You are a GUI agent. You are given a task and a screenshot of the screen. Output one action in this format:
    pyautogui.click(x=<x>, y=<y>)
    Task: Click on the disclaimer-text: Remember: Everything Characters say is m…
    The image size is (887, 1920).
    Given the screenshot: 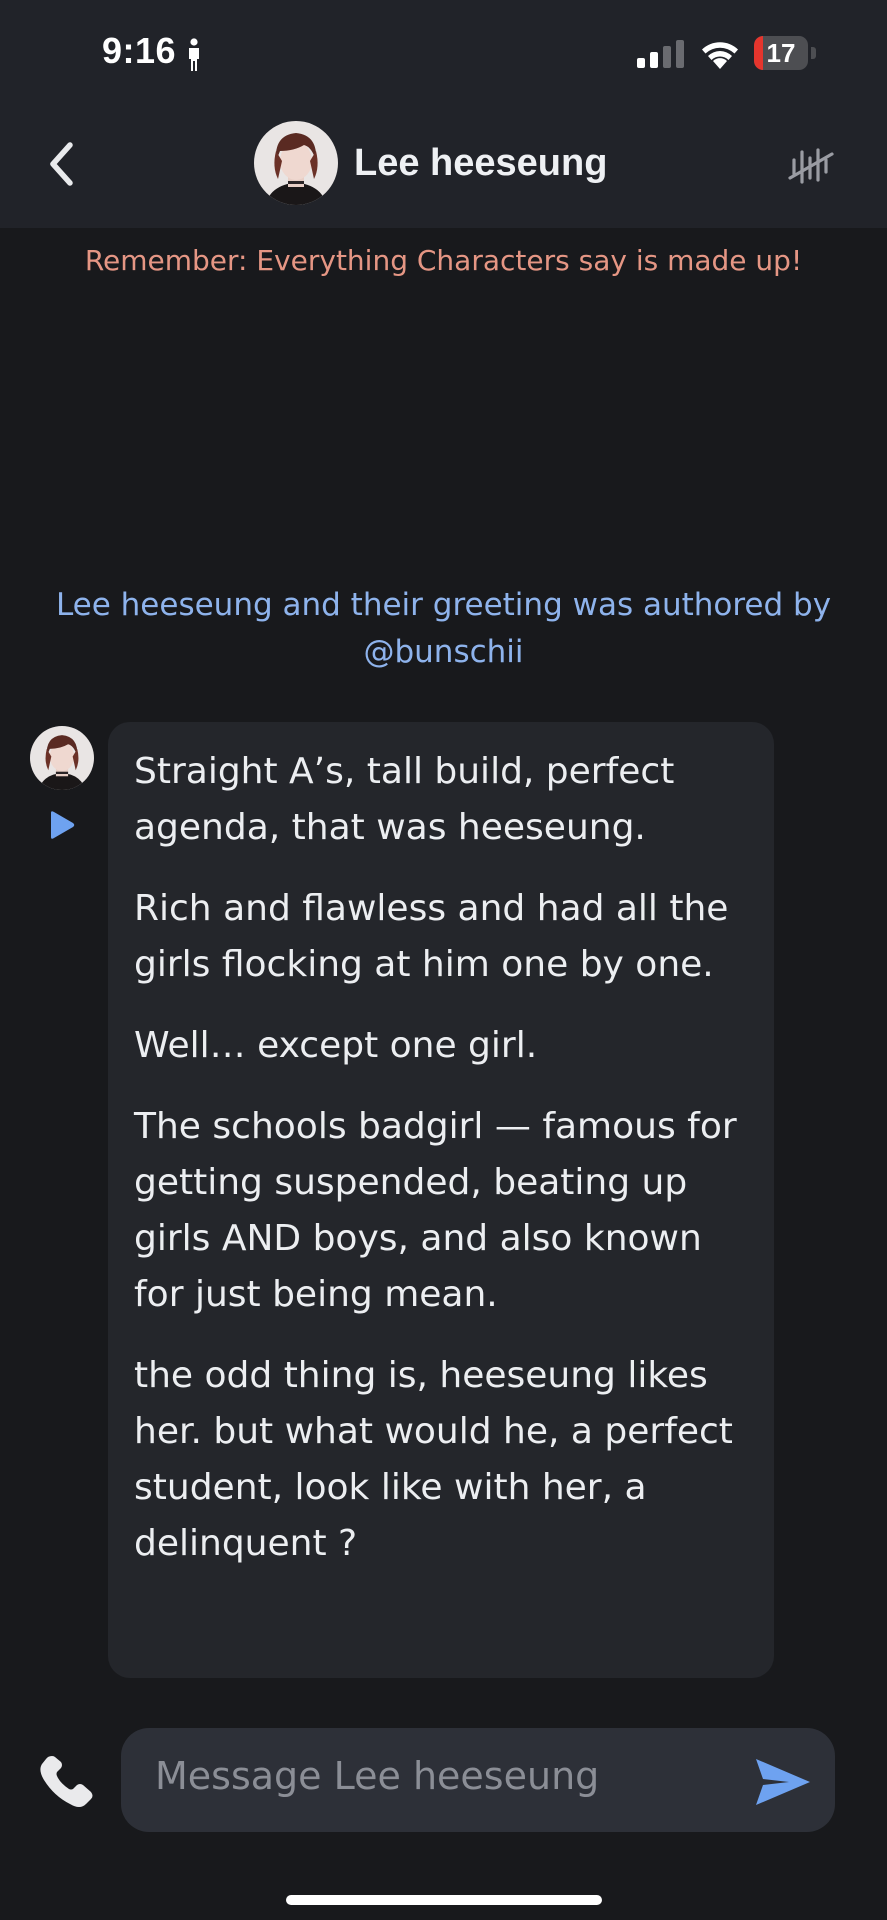 What is the action you would take?
    pyautogui.click(x=443, y=260)
    